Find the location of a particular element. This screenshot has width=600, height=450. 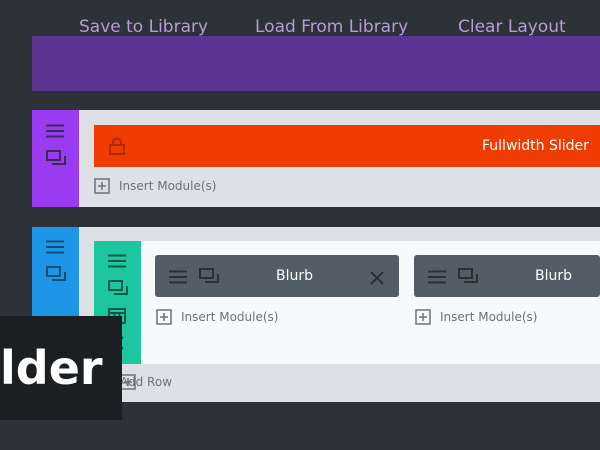

close-icon is located at coordinates (377, 278).